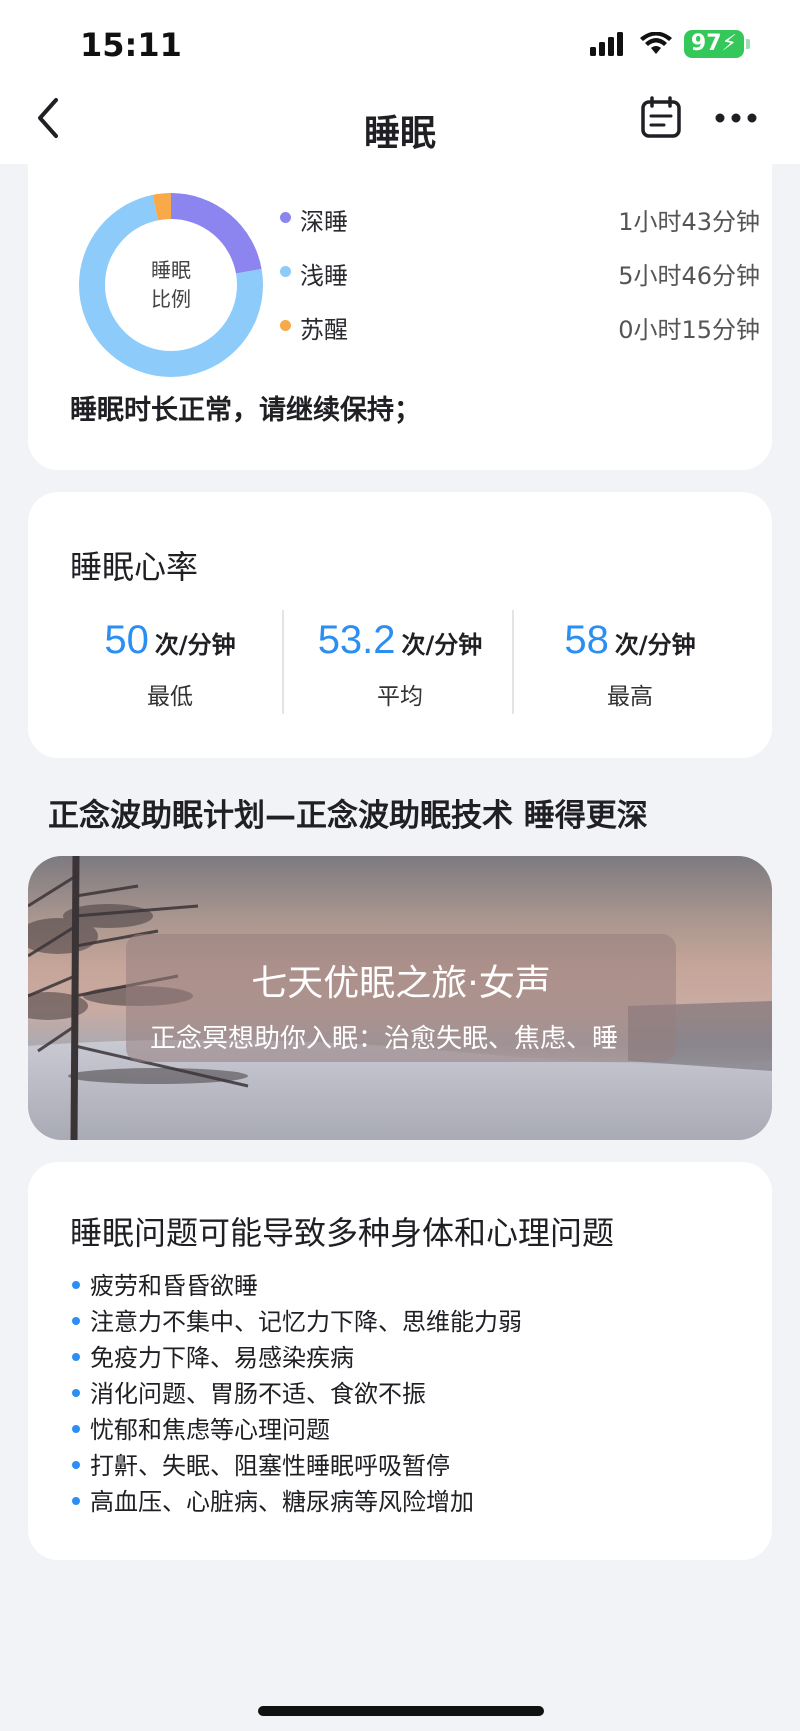  Describe the element at coordinates (131, 45) in the screenshot. I see `status-time: 15:11` at that location.